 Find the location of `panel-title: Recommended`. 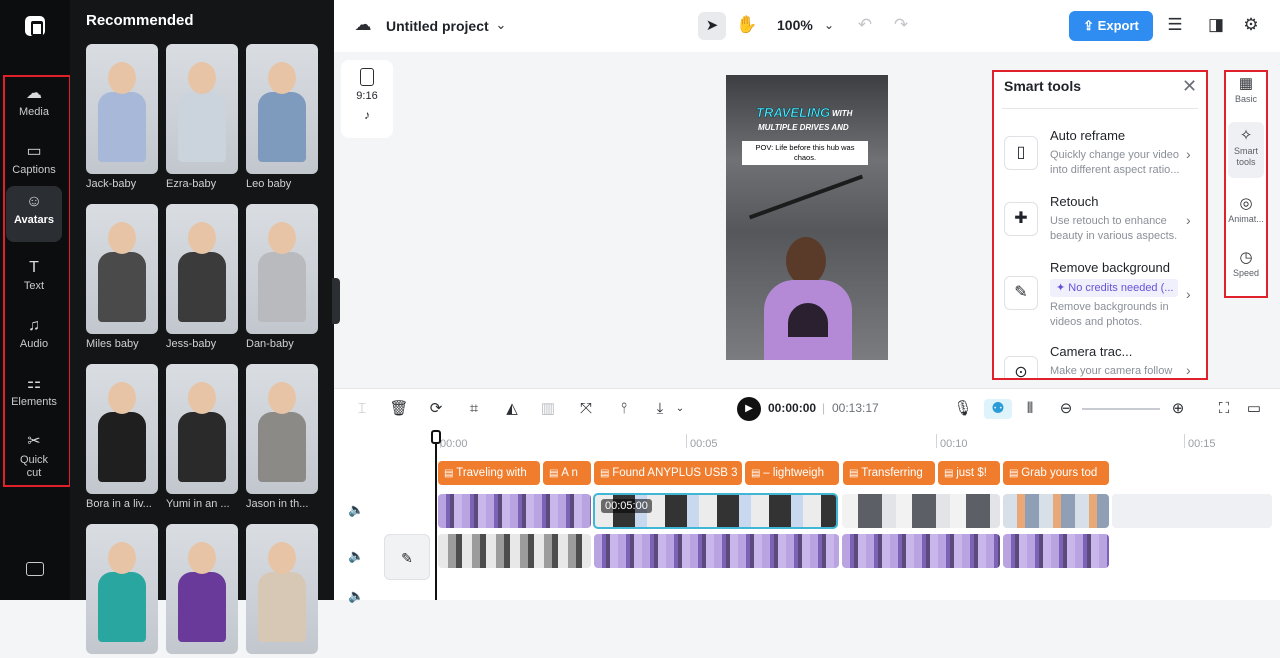

panel-title: Recommended is located at coordinates (140, 20).